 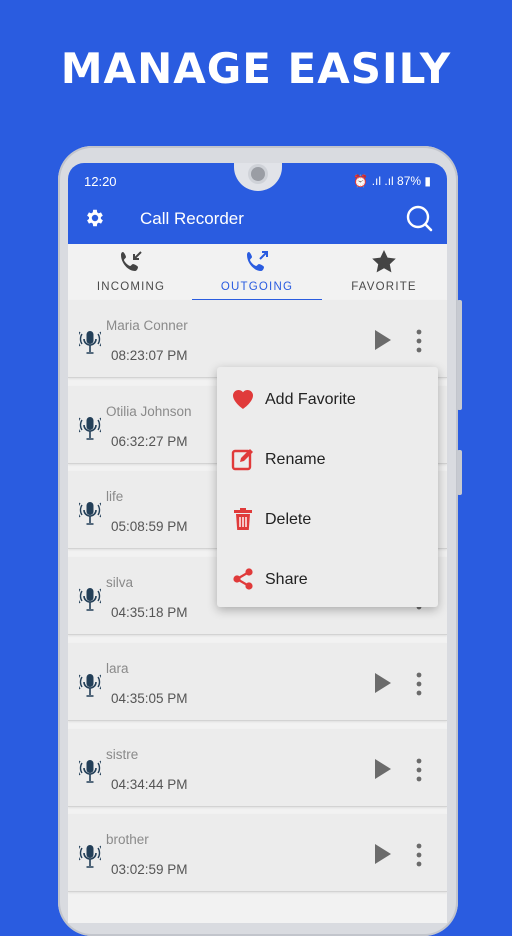 I want to click on status-bar: 12:20 ⏰ .ıl .ıl 87% ▮, so click(x=257, y=177).